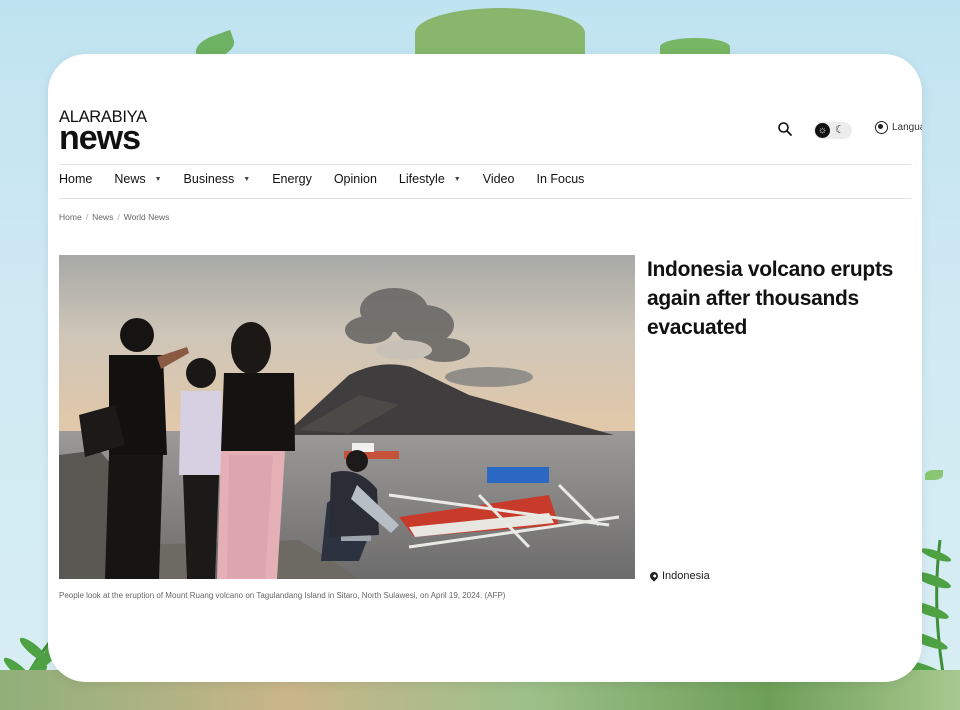  Describe the element at coordinates (934, 475) in the screenshot. I see `background-leaf` at that location.